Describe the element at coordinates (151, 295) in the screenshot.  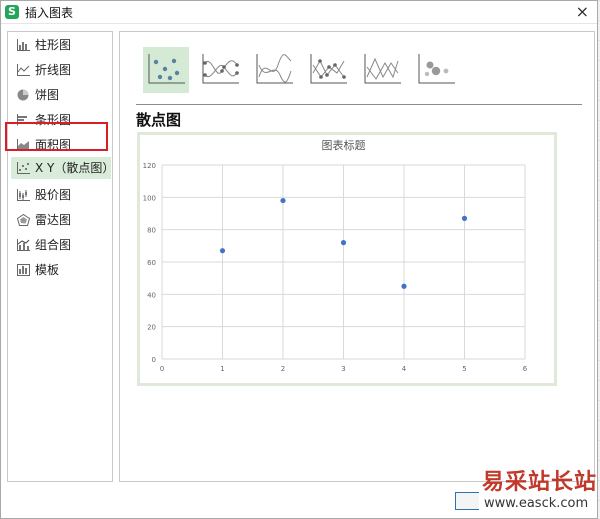
I see `y-tick-label: 40` at that location.